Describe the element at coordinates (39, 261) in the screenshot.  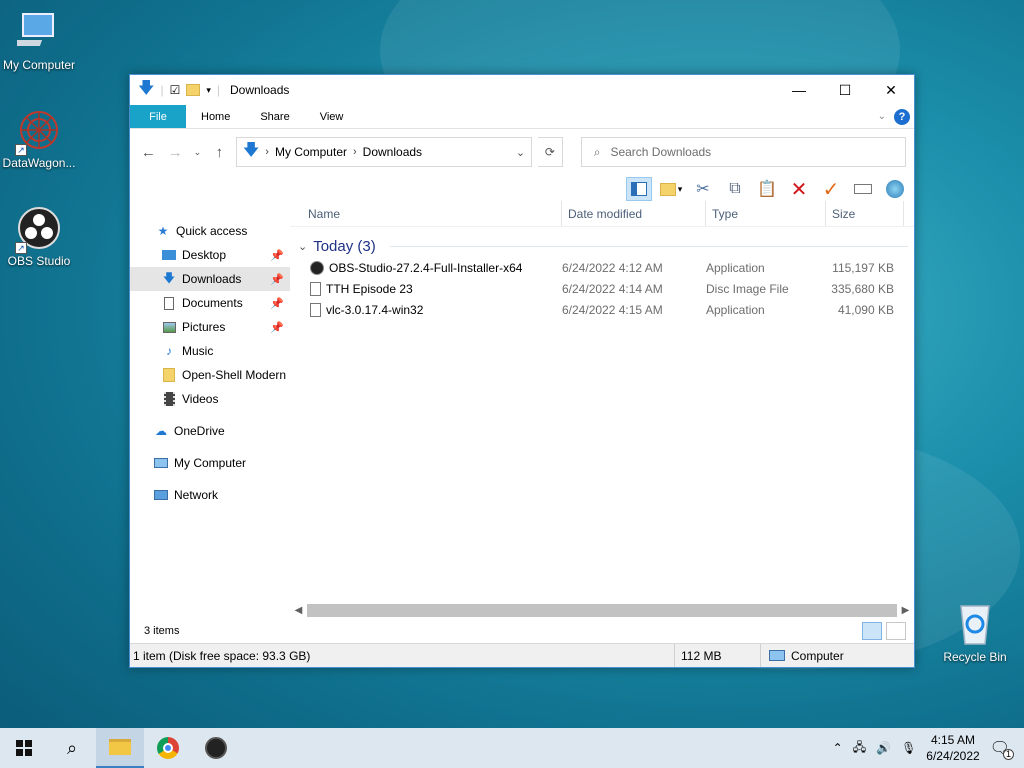
I see `desktop-icon-label: OBS Studio` at that location.